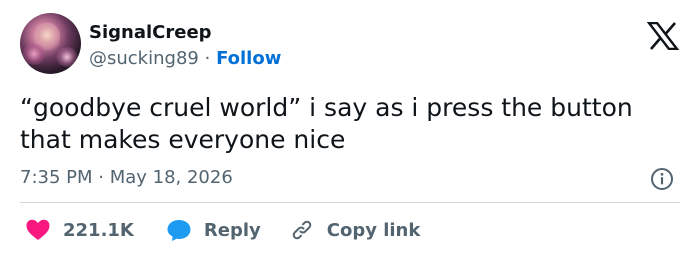 The height and width of the screenshot is (256, 700). What do you see at coordinates (248, 58) in the screenshot?
I see `follow-button: Follow` at bounding box center [248, 58].